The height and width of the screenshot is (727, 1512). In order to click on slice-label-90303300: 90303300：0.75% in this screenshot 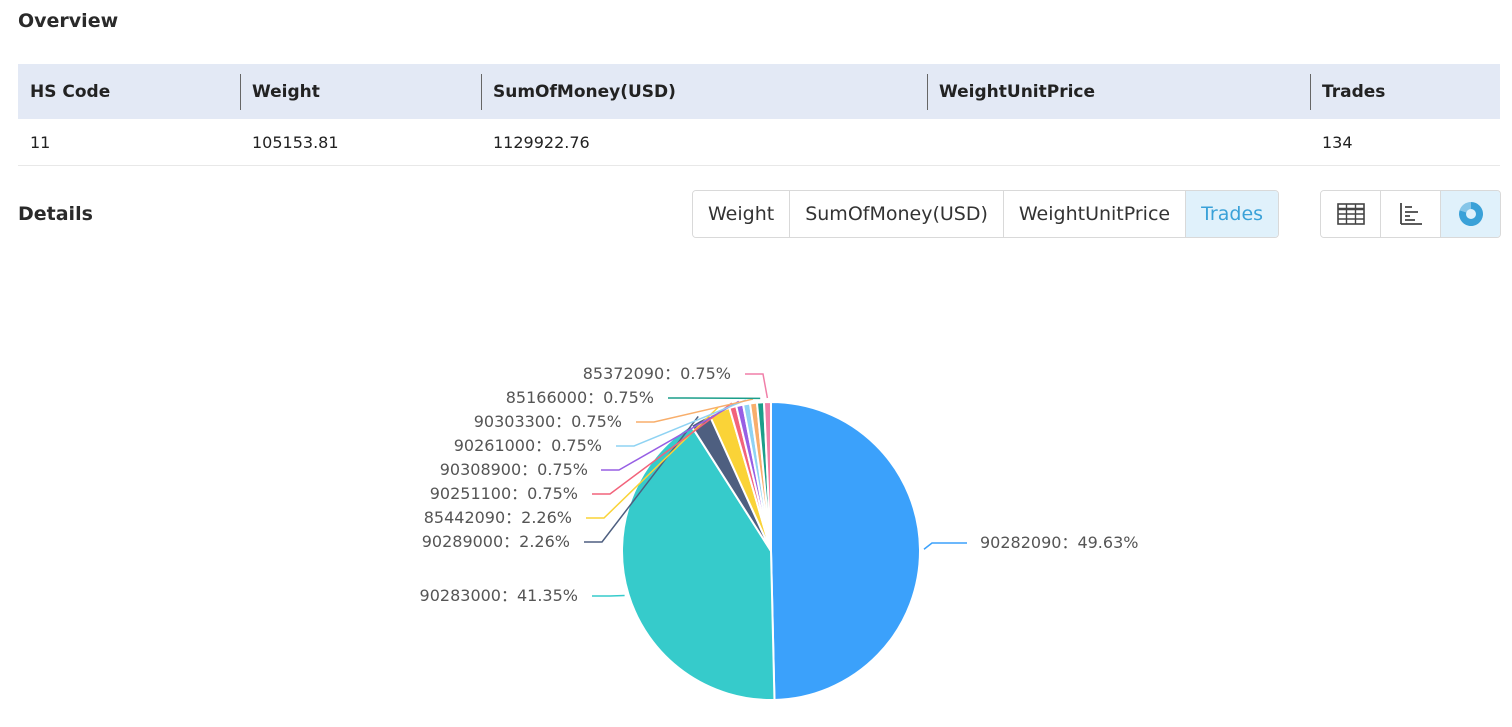, I will do `click(548, 421)`.